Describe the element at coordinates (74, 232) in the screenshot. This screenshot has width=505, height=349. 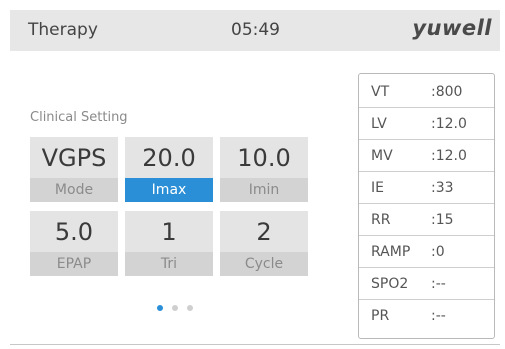
I see `tile-epap-value: 5.0` at that location.